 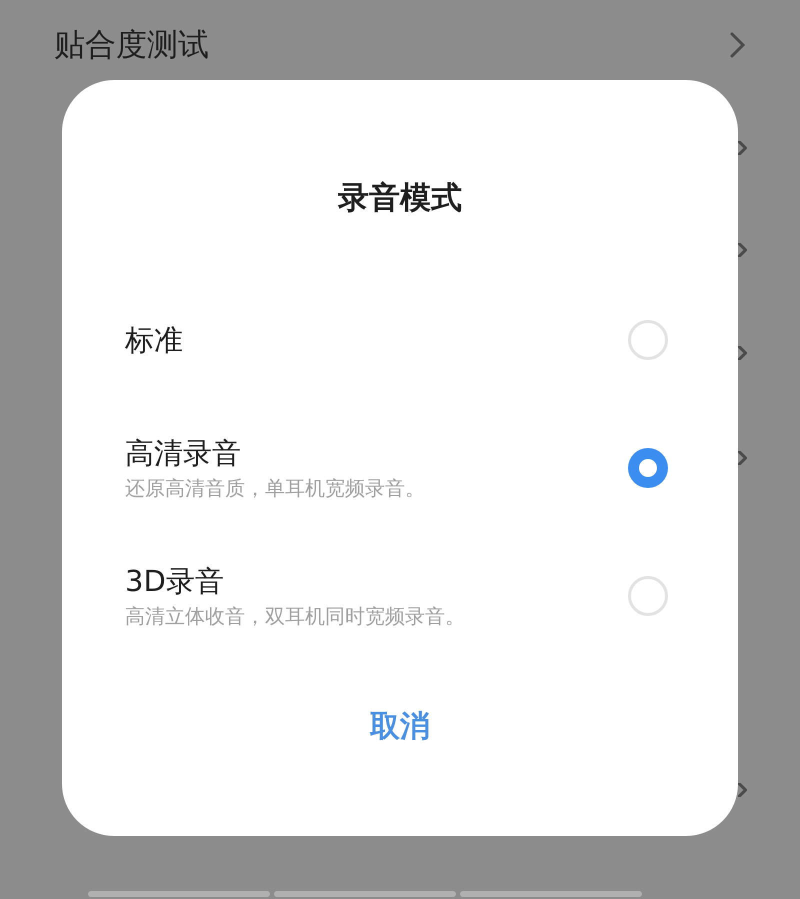 I want to click on option-label: 3D录音, so click(x=175, y=581).